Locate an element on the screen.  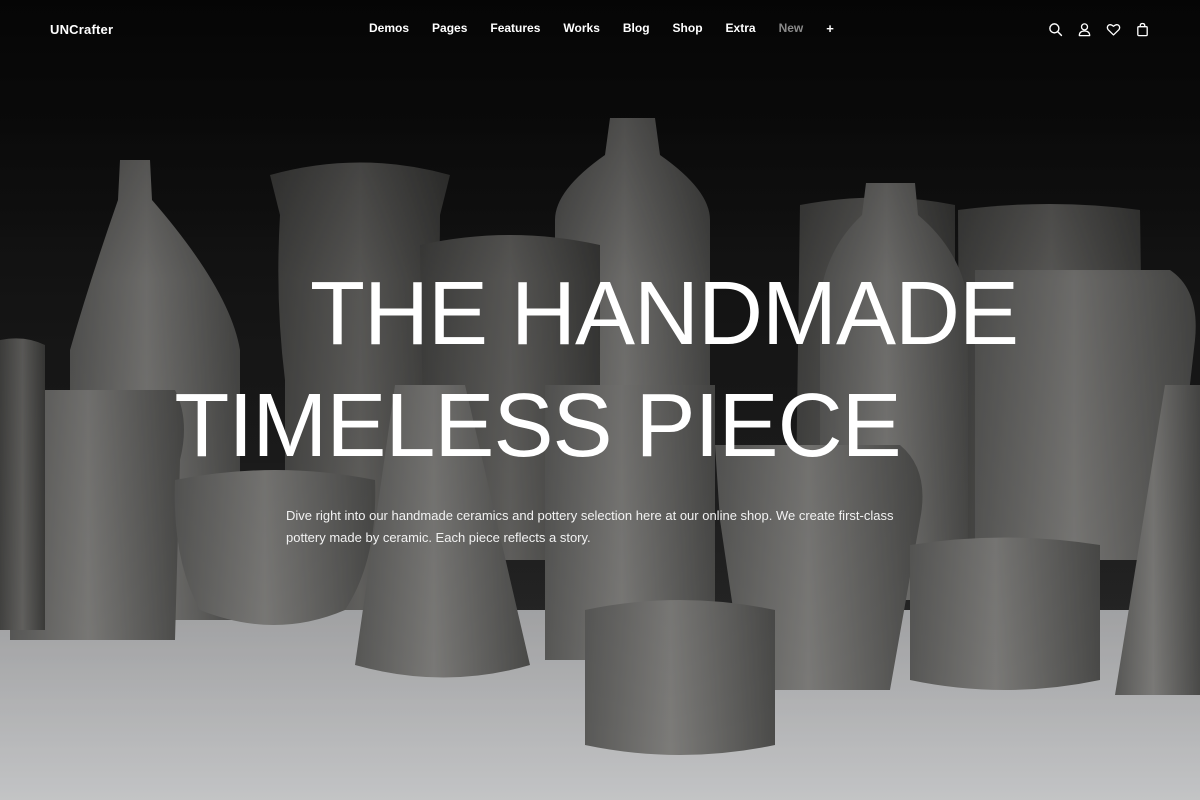
nav-item-demos: Demos is located at coordinates (389, 28).